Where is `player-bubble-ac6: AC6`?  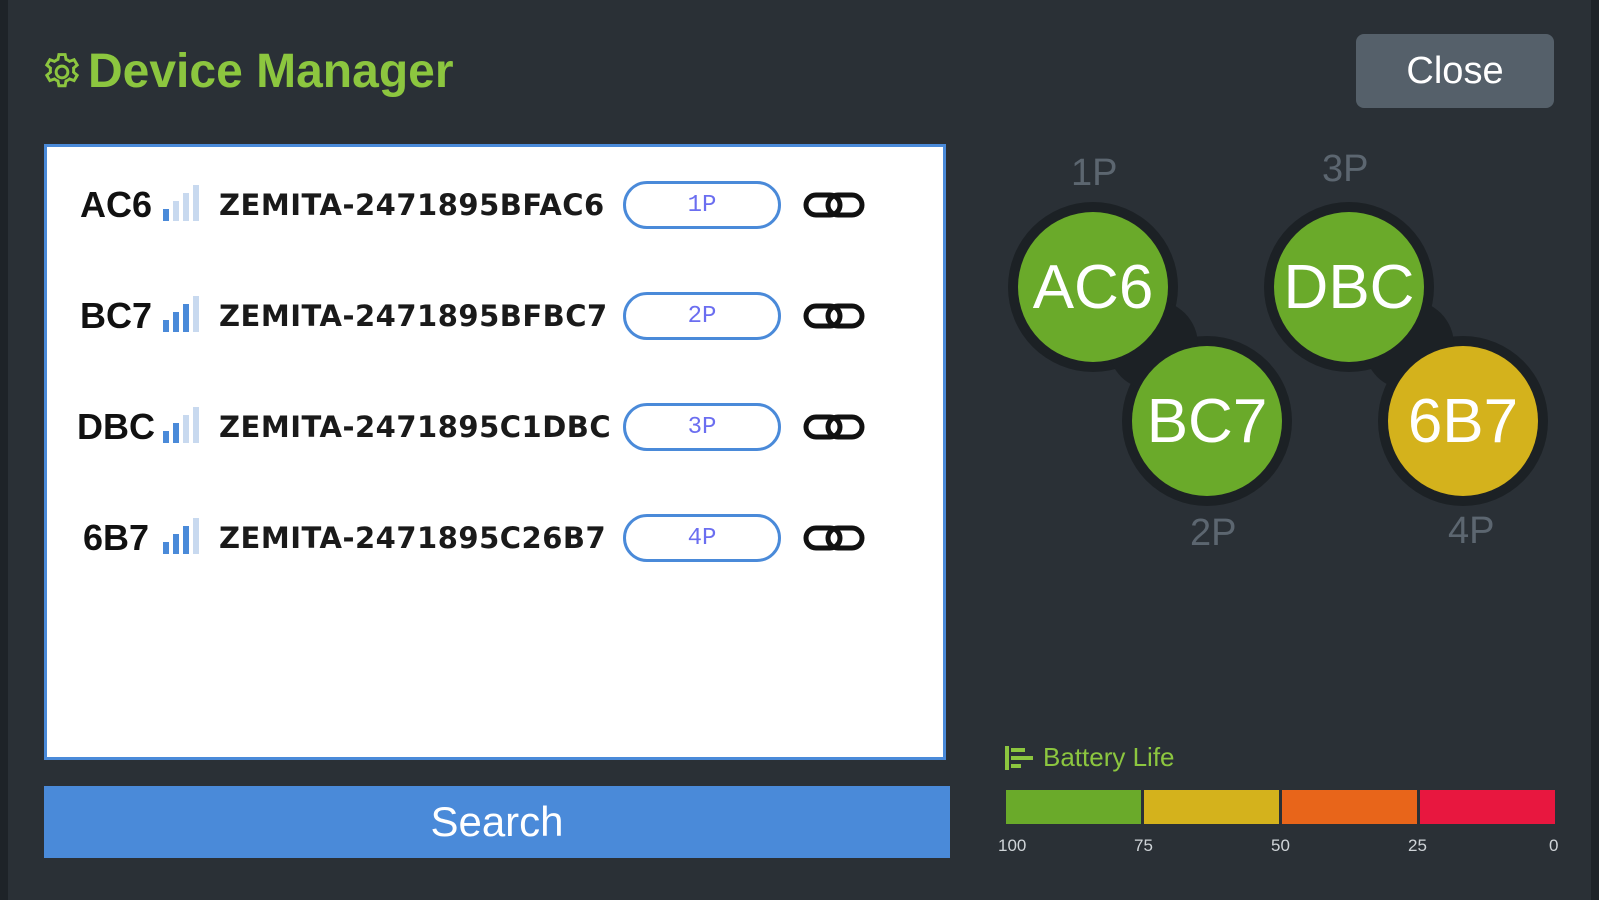 player-bubble-ac6: AC6 is located at coordinates (1093, 287).